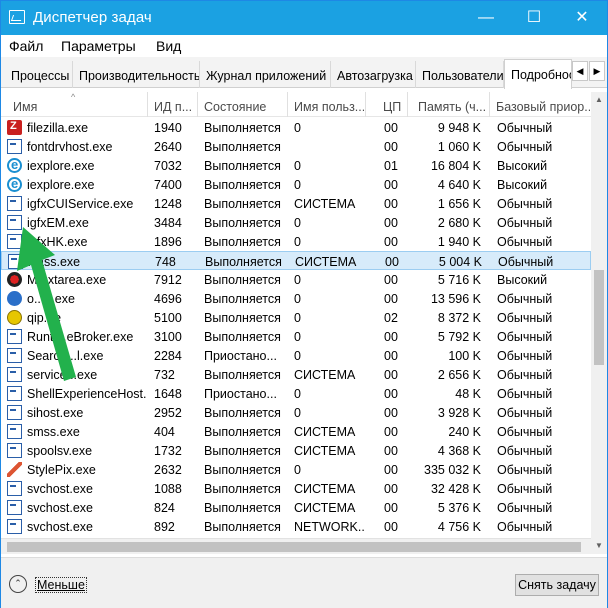  Describe the element at coordinates (39, 74) in the screenshot. I see `tab-processes: Процессы` at that location.